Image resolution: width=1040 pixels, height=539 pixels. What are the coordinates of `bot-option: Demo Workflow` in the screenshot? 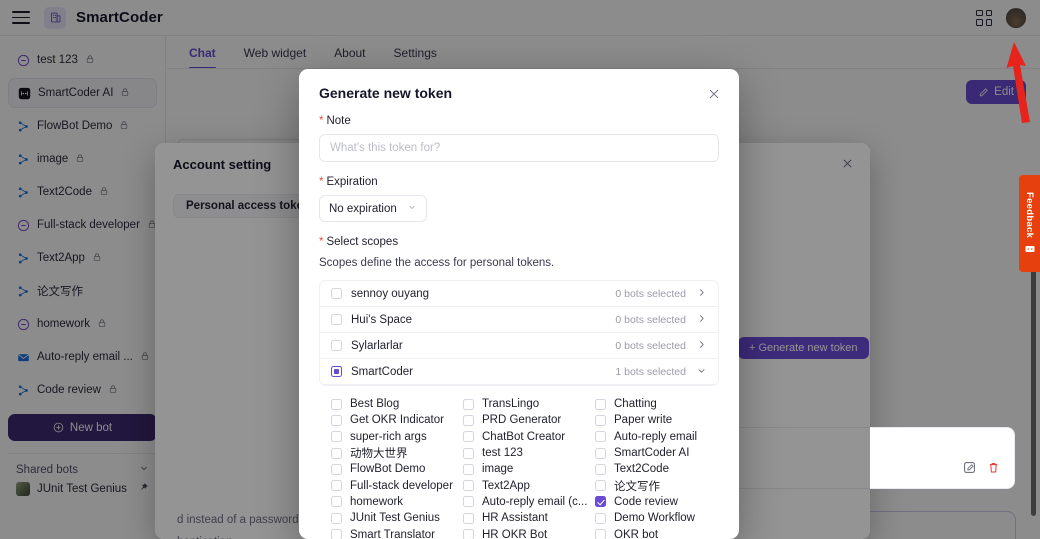 It's located at (657, 518).